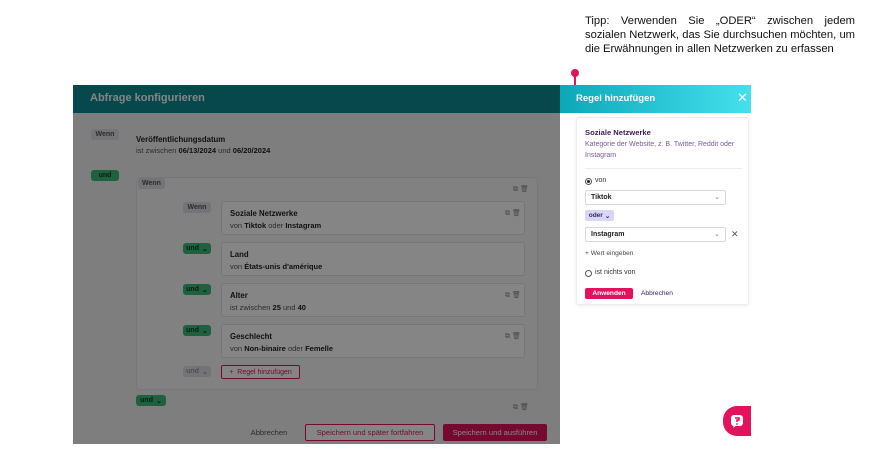 Image resolution: width=872 pixels, height=475 pixels. What do you see at coordinates (616, 98) in the screenshot?
I see `panel-title: Regel hinzufügen` at bounding box center [616, 98].